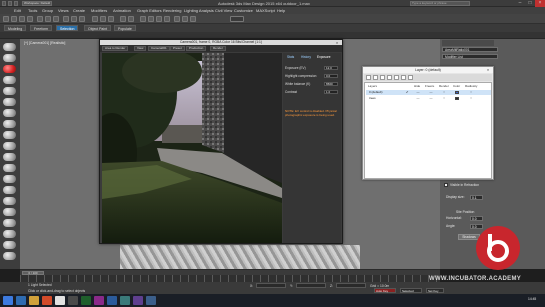 This screenshot has width=545, height=307. What do you see at coordinates (143, 19) in the screenshot?
I see `layer-manager-icon` at bounding box center [143, 19].